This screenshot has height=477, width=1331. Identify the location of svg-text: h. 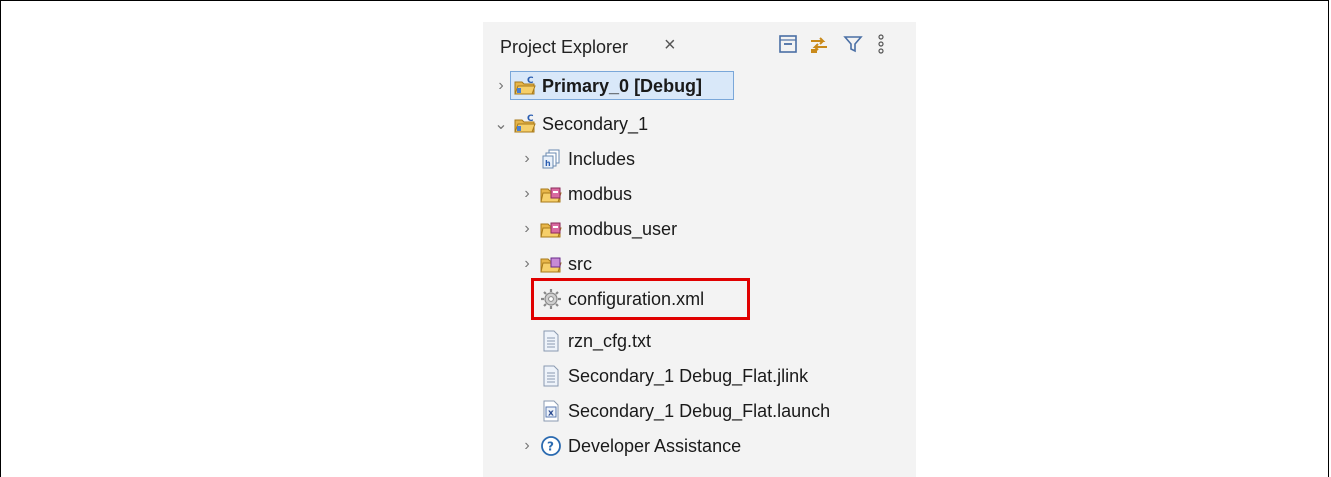
(548, 163).